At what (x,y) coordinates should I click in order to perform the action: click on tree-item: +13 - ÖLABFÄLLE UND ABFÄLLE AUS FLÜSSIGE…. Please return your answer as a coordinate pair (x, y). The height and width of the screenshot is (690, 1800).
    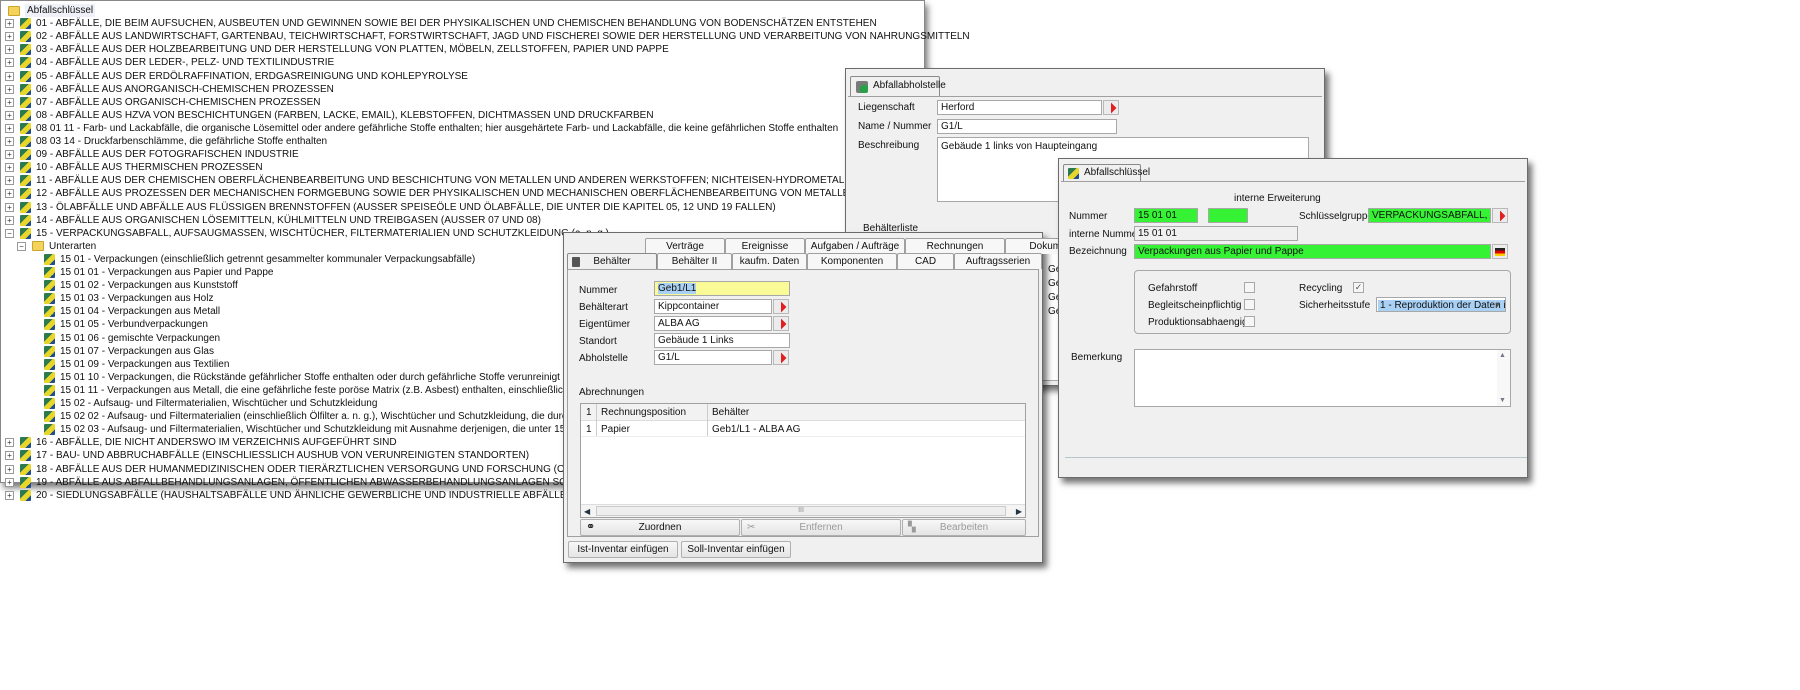
    Looking at the image, I should click on (390, 207).